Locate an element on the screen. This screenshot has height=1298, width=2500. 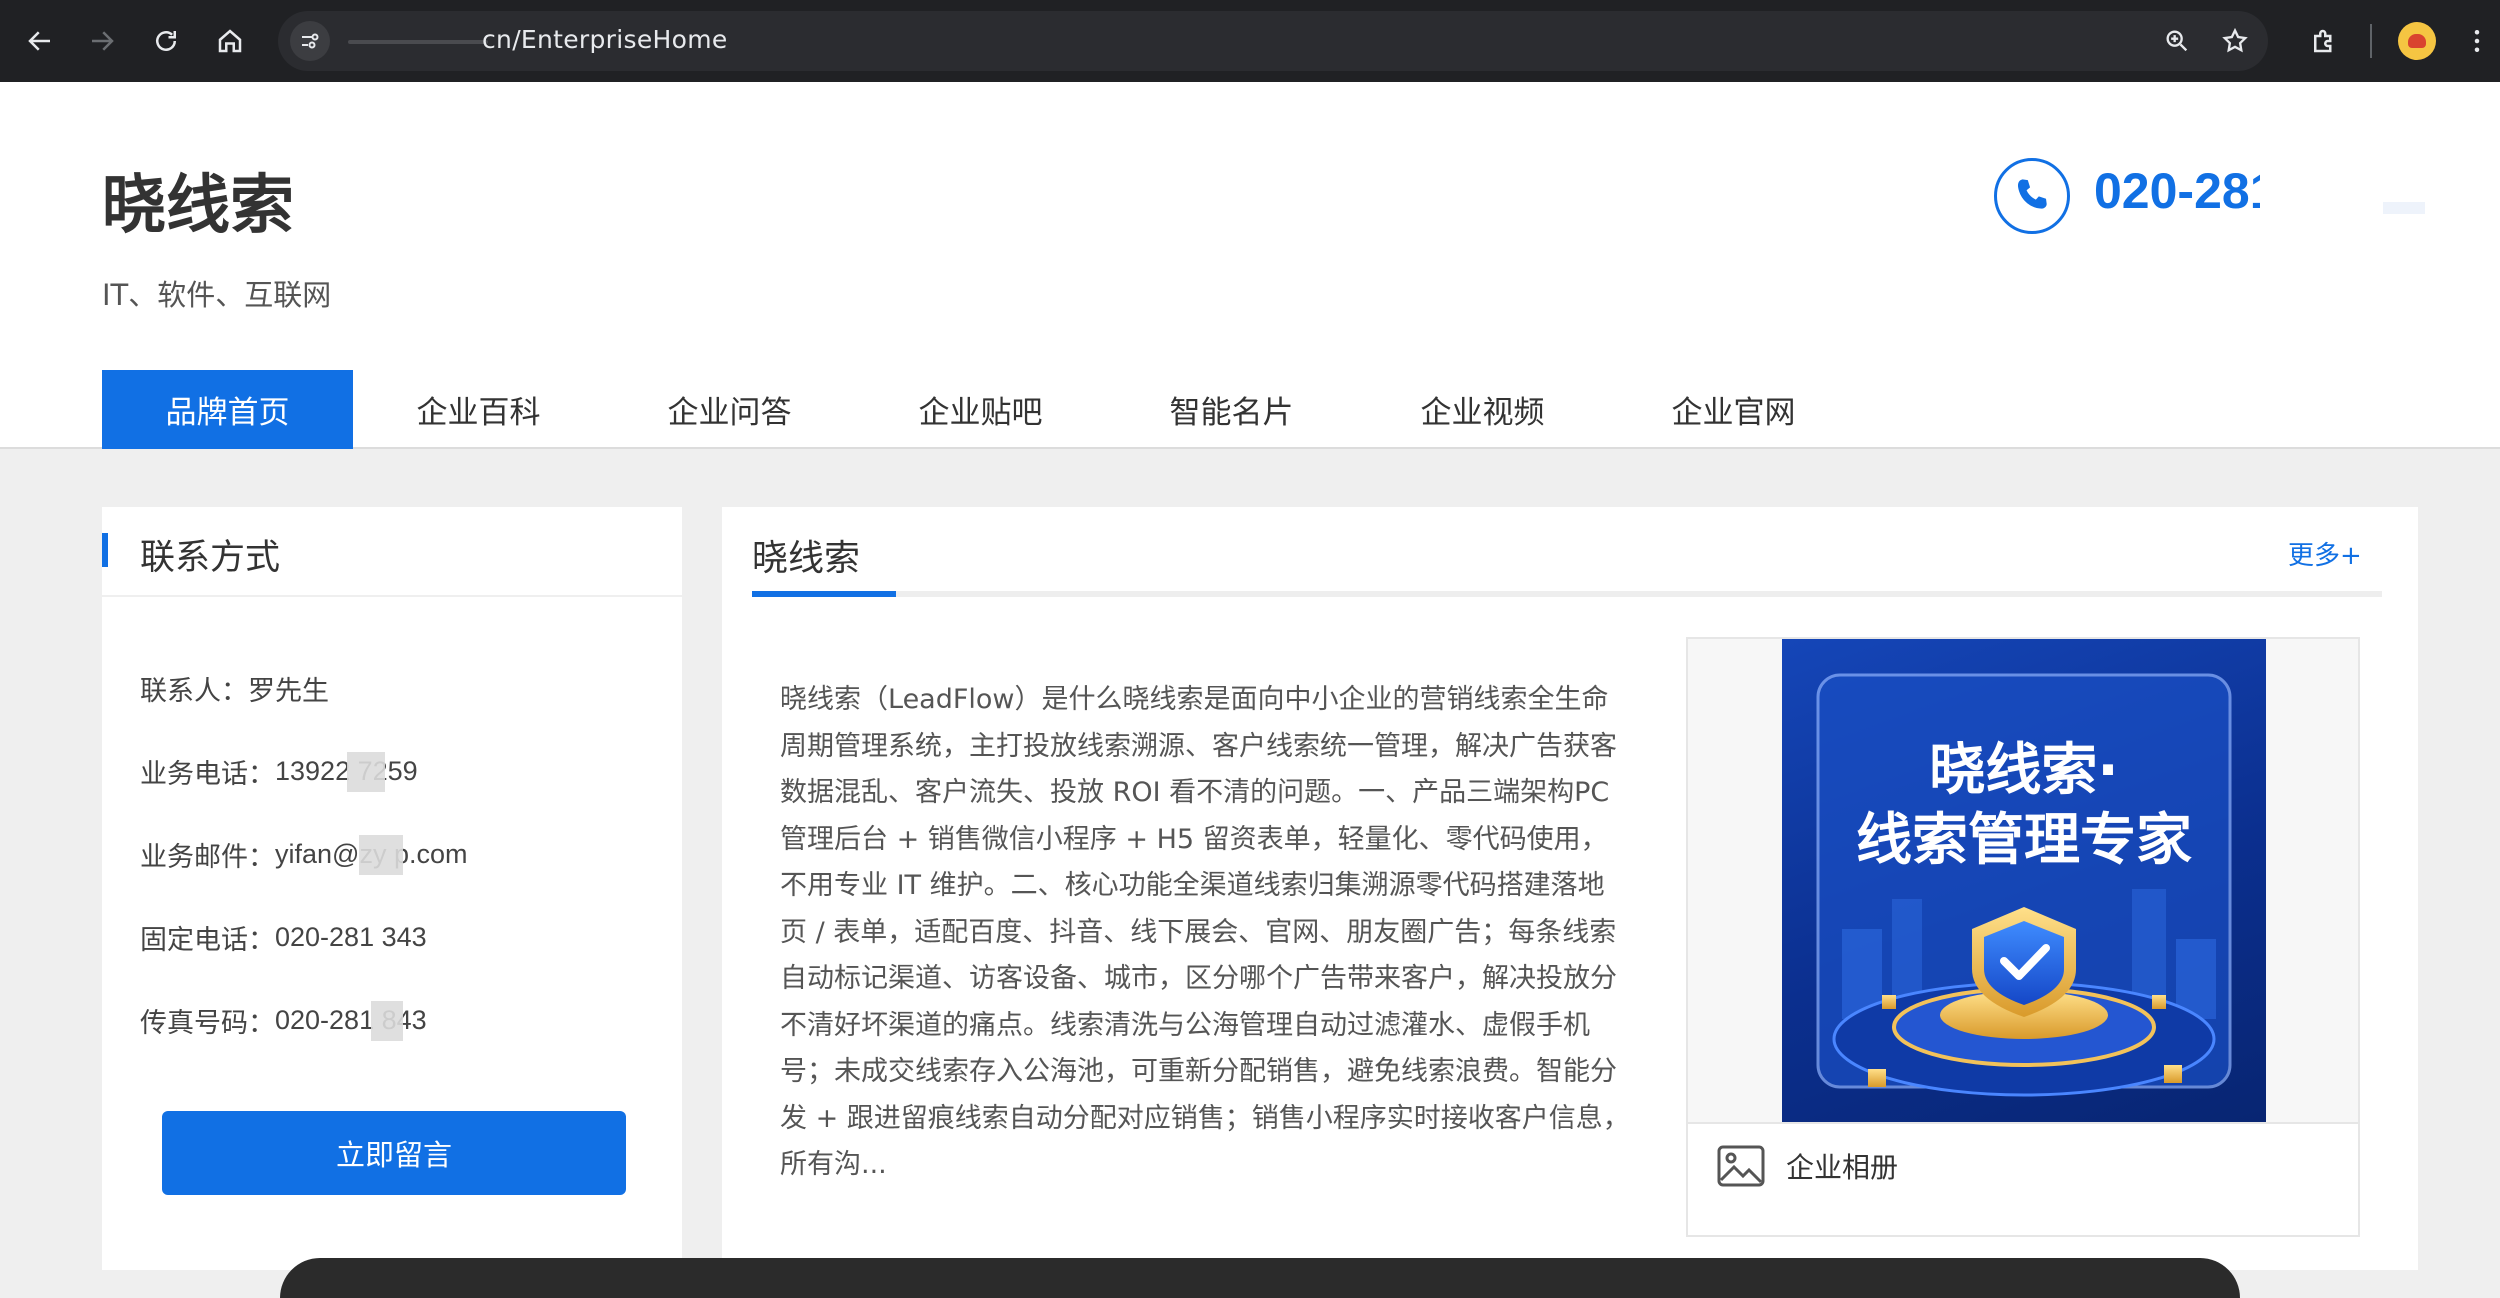
profile-icon is located at coordinates (2417, 41).